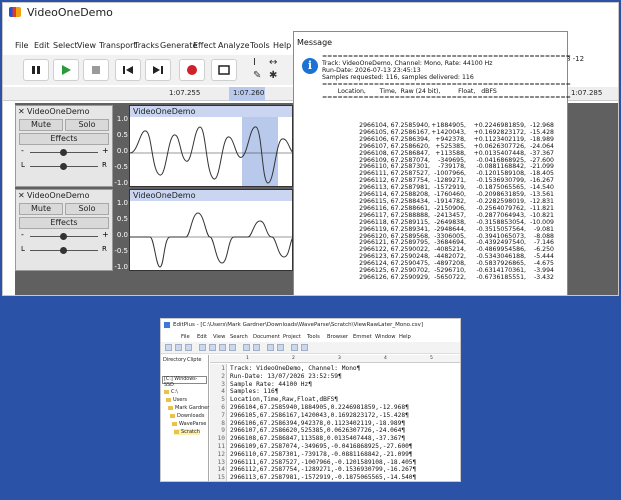  I want to click on tab-directory: Directory, so click(174, 360).